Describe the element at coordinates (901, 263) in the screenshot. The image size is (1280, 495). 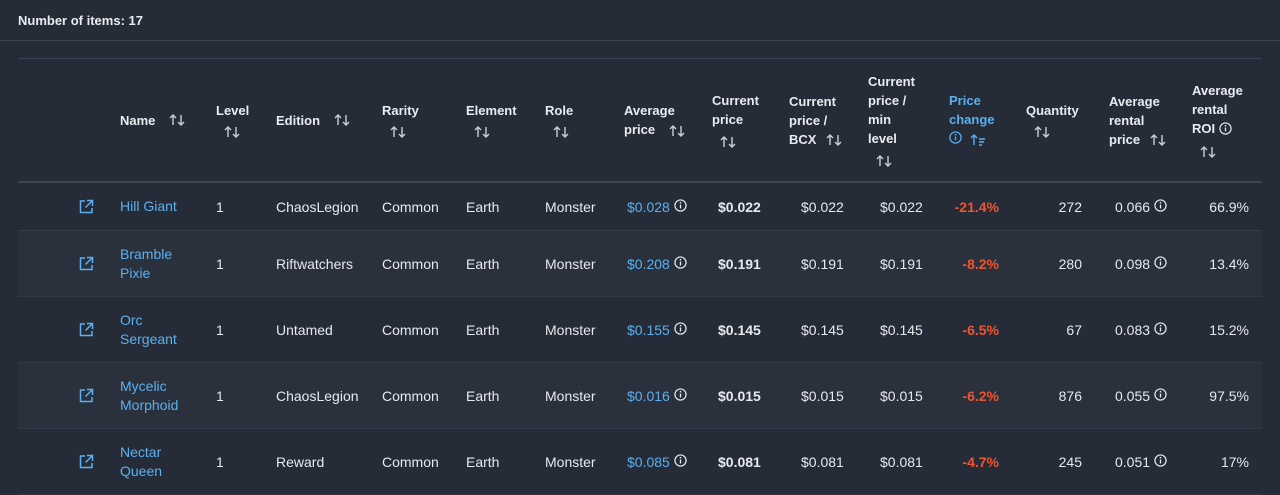
I see `cell-cur-min: $0.191` at that location.